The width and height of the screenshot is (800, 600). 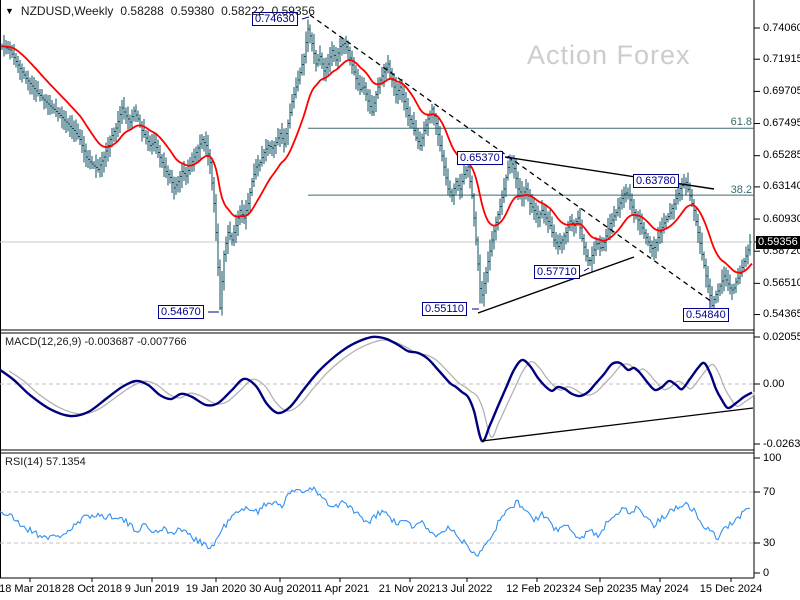 What do you see at coordinates (30, 589) in the screenshot?
I see `date-tick-label: 18 Mar 2018` at bounding box center [30, 589].